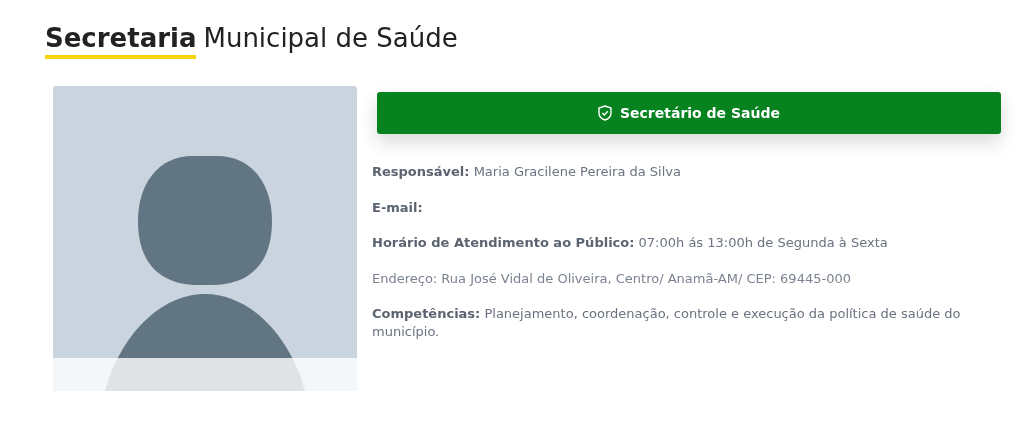 The height and width of the screenshot is (422, 1024). What do you see at coordinates (612, 278) in the screenshot?
I see `detail-text: Endereço: Rua José Vidal de Oliveira, Centro/ Anamã-AM/ CEP: 69445-000` at bounding box center [612, 278].